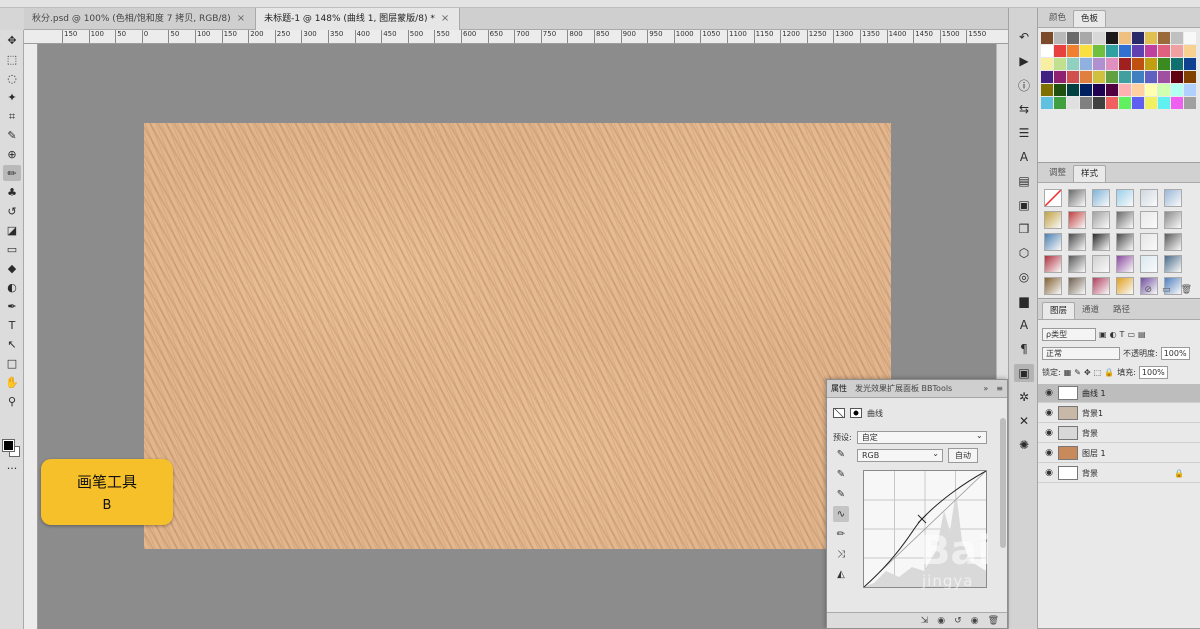 This screenshot has width=1200, height=629. Describe the element at coordinates (1090, 18) in the screenshot. I see `tab-swatches: 色板` at that location.